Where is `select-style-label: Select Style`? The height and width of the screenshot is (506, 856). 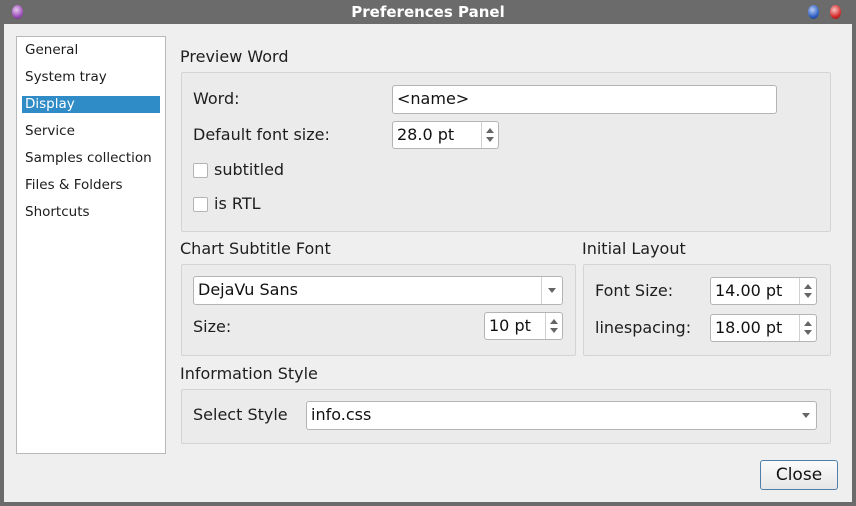
select-style-label: Select Style is located at coordinates (240, 414).